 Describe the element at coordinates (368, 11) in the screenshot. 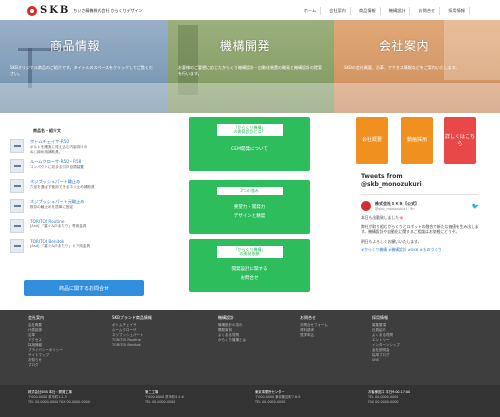

I see `nav-item-products: 商品情報` at that location.